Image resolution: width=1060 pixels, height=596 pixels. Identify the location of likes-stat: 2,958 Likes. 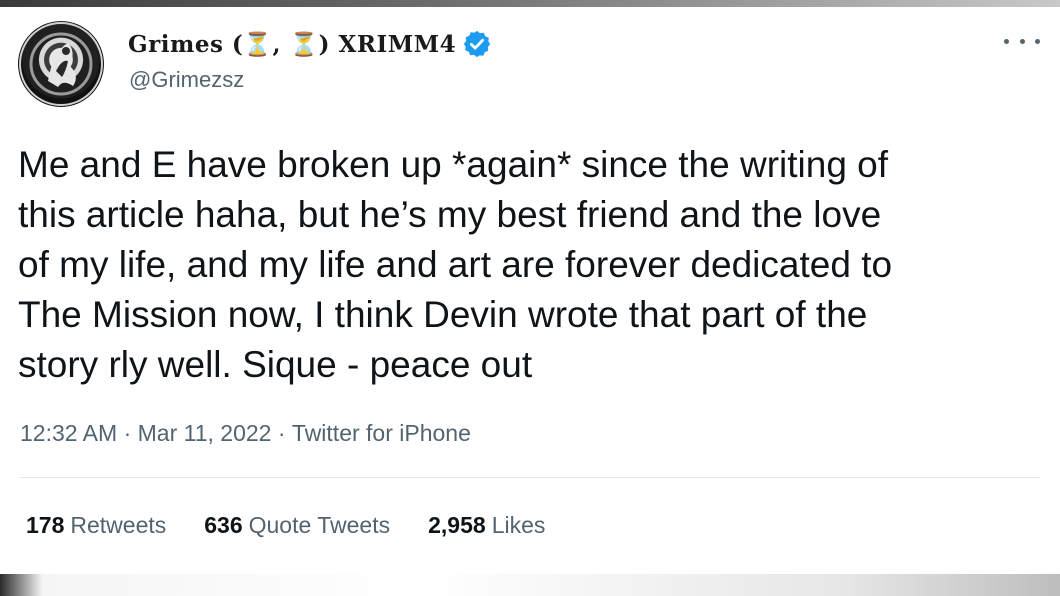
(486, 525).